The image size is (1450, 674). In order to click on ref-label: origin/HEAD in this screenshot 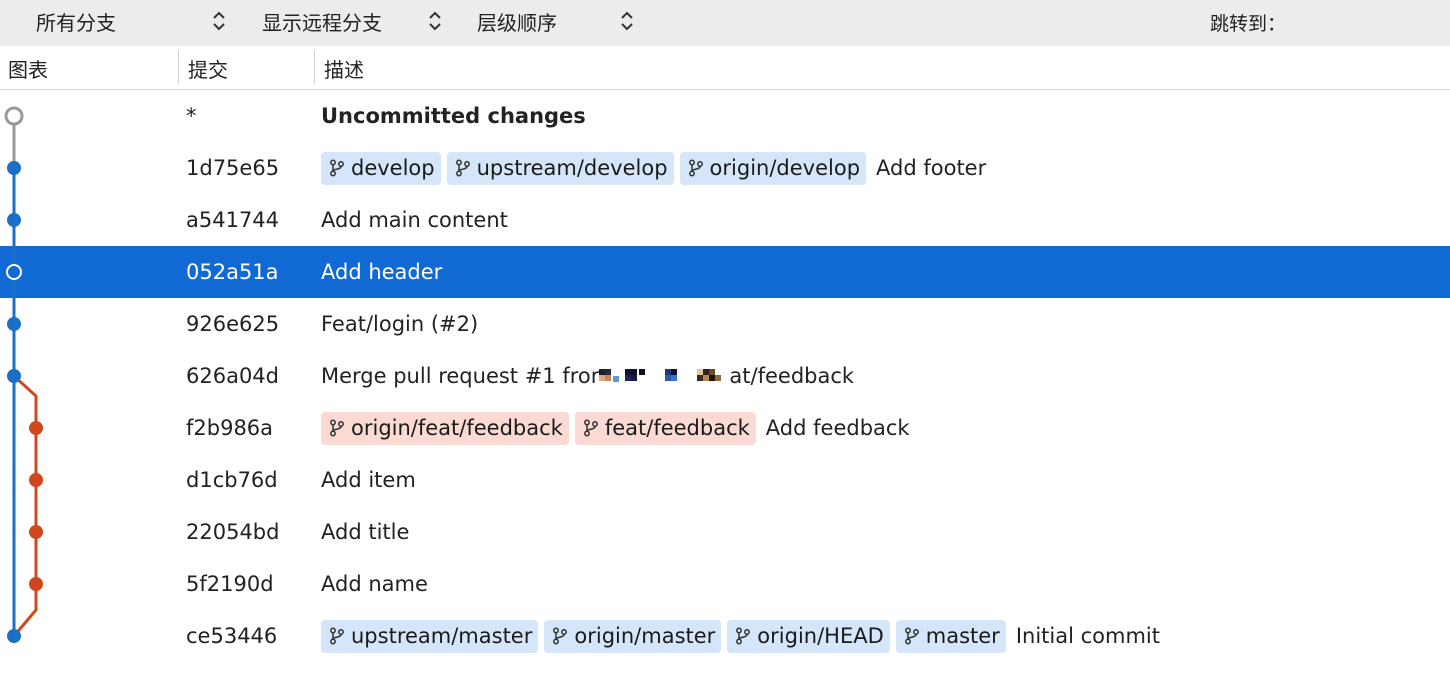, I will do `click(820, 636)`.